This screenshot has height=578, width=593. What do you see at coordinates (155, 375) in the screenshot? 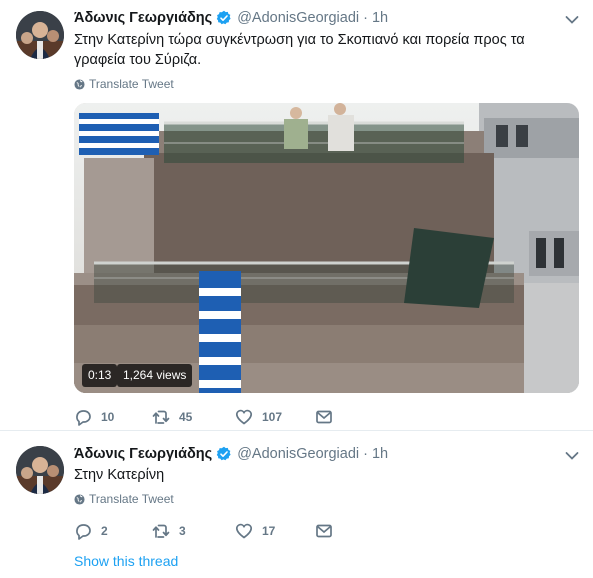
I see `video-view-count: 1,264 views` at bounding box center [155, 375].